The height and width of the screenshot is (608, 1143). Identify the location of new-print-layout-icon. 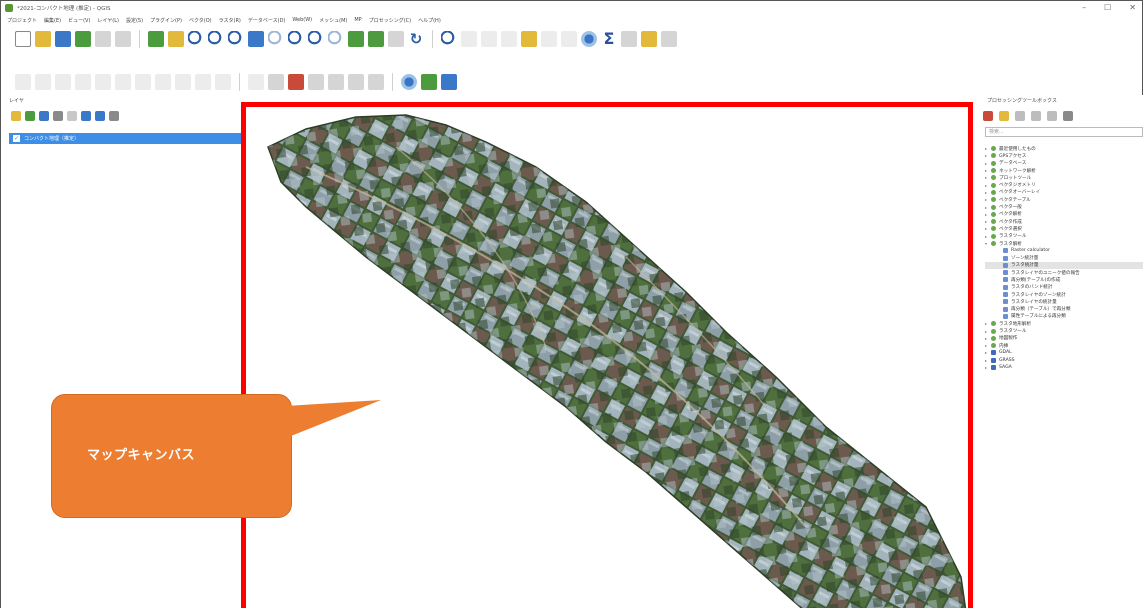
(83, 39).